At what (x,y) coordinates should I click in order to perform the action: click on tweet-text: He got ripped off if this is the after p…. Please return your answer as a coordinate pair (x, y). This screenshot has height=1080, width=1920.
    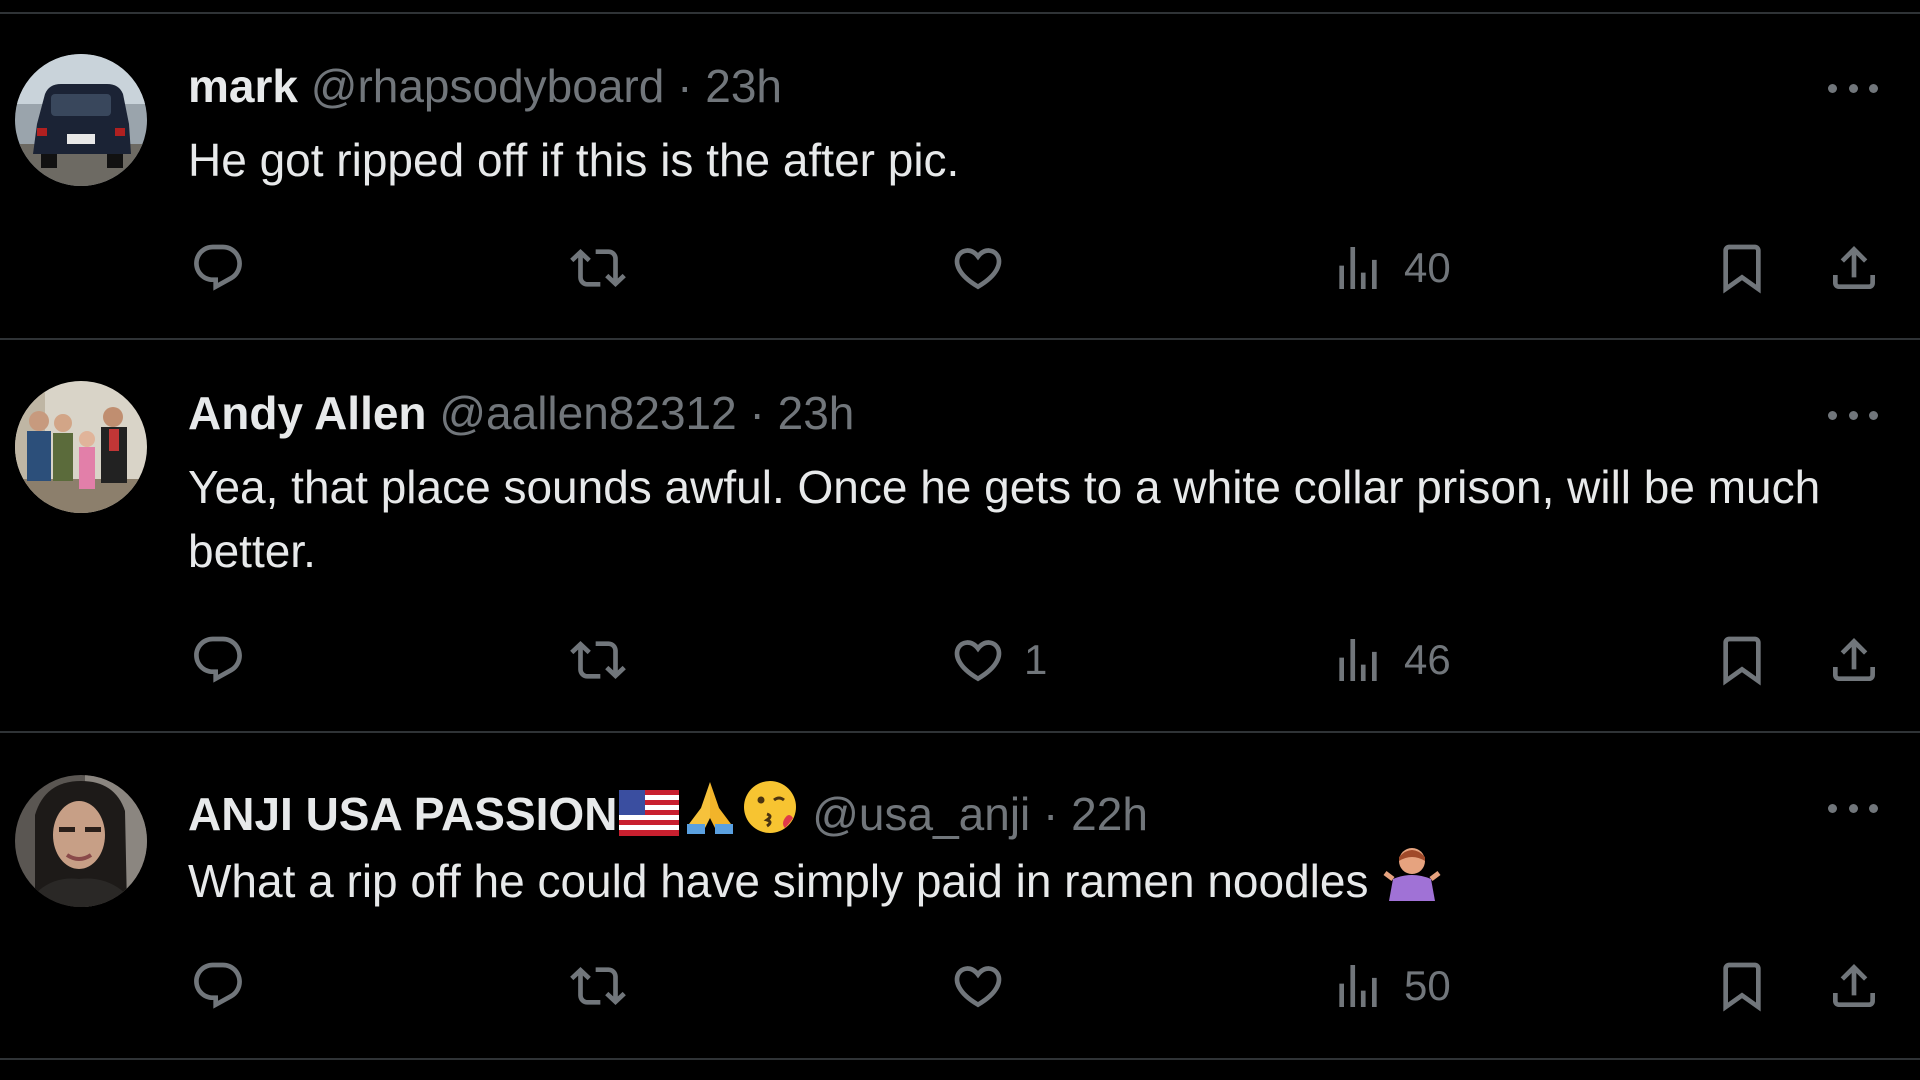
    Looking at the image, I should click on (574, 160).